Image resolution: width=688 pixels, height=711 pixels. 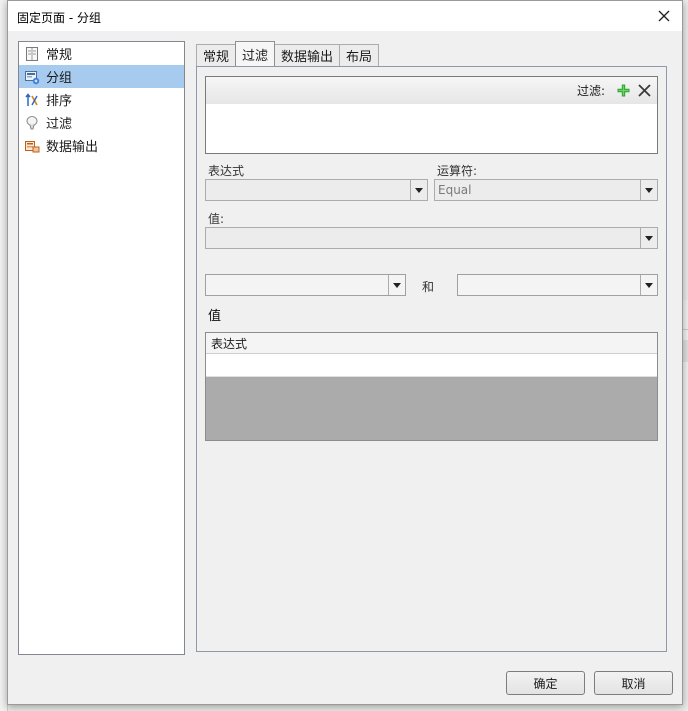 What do you see at coordinates (59, 55) in the screenshot?
I see `tree-item-label: 常规` at bounding box center [59, 55].